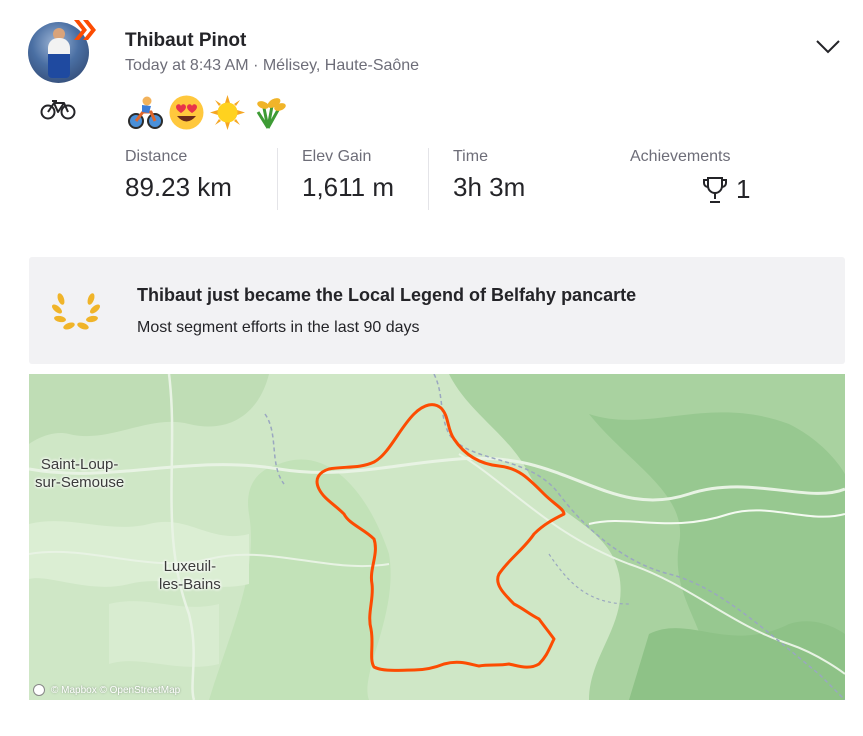 The width and height of the screenshot is (863, 736). I want to click on cyclist-emoji, so click(145, 112).